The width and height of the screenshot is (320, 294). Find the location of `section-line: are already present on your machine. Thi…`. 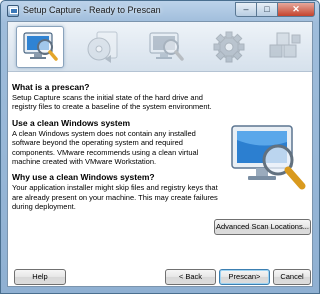

section-line: are already present on your machine. Thi… is located at coordinates (115, 197).